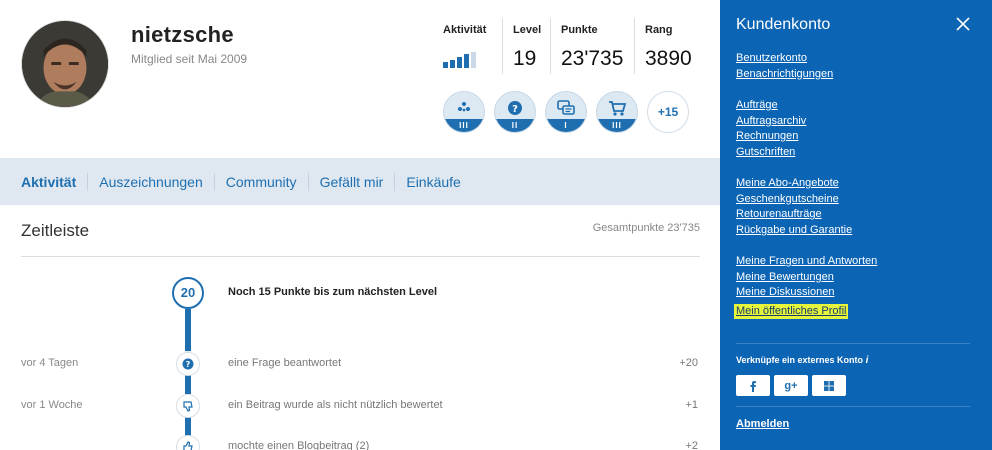  I want to click on badge-stars: III, so click(464, 112).